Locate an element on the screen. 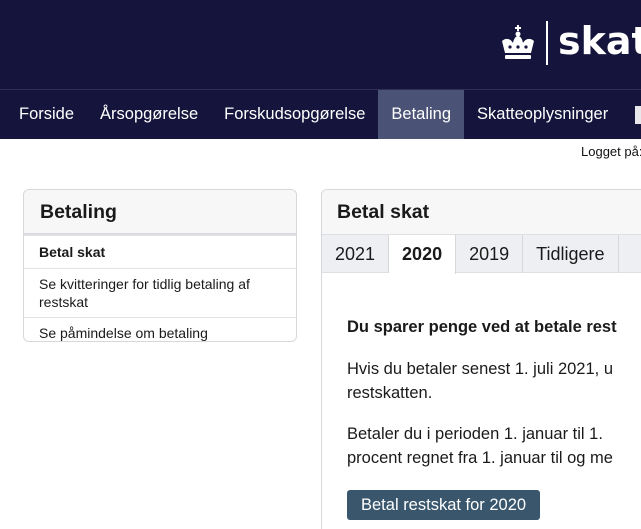  logged-in-label: Logget på: is located at coordinates (611, 151).